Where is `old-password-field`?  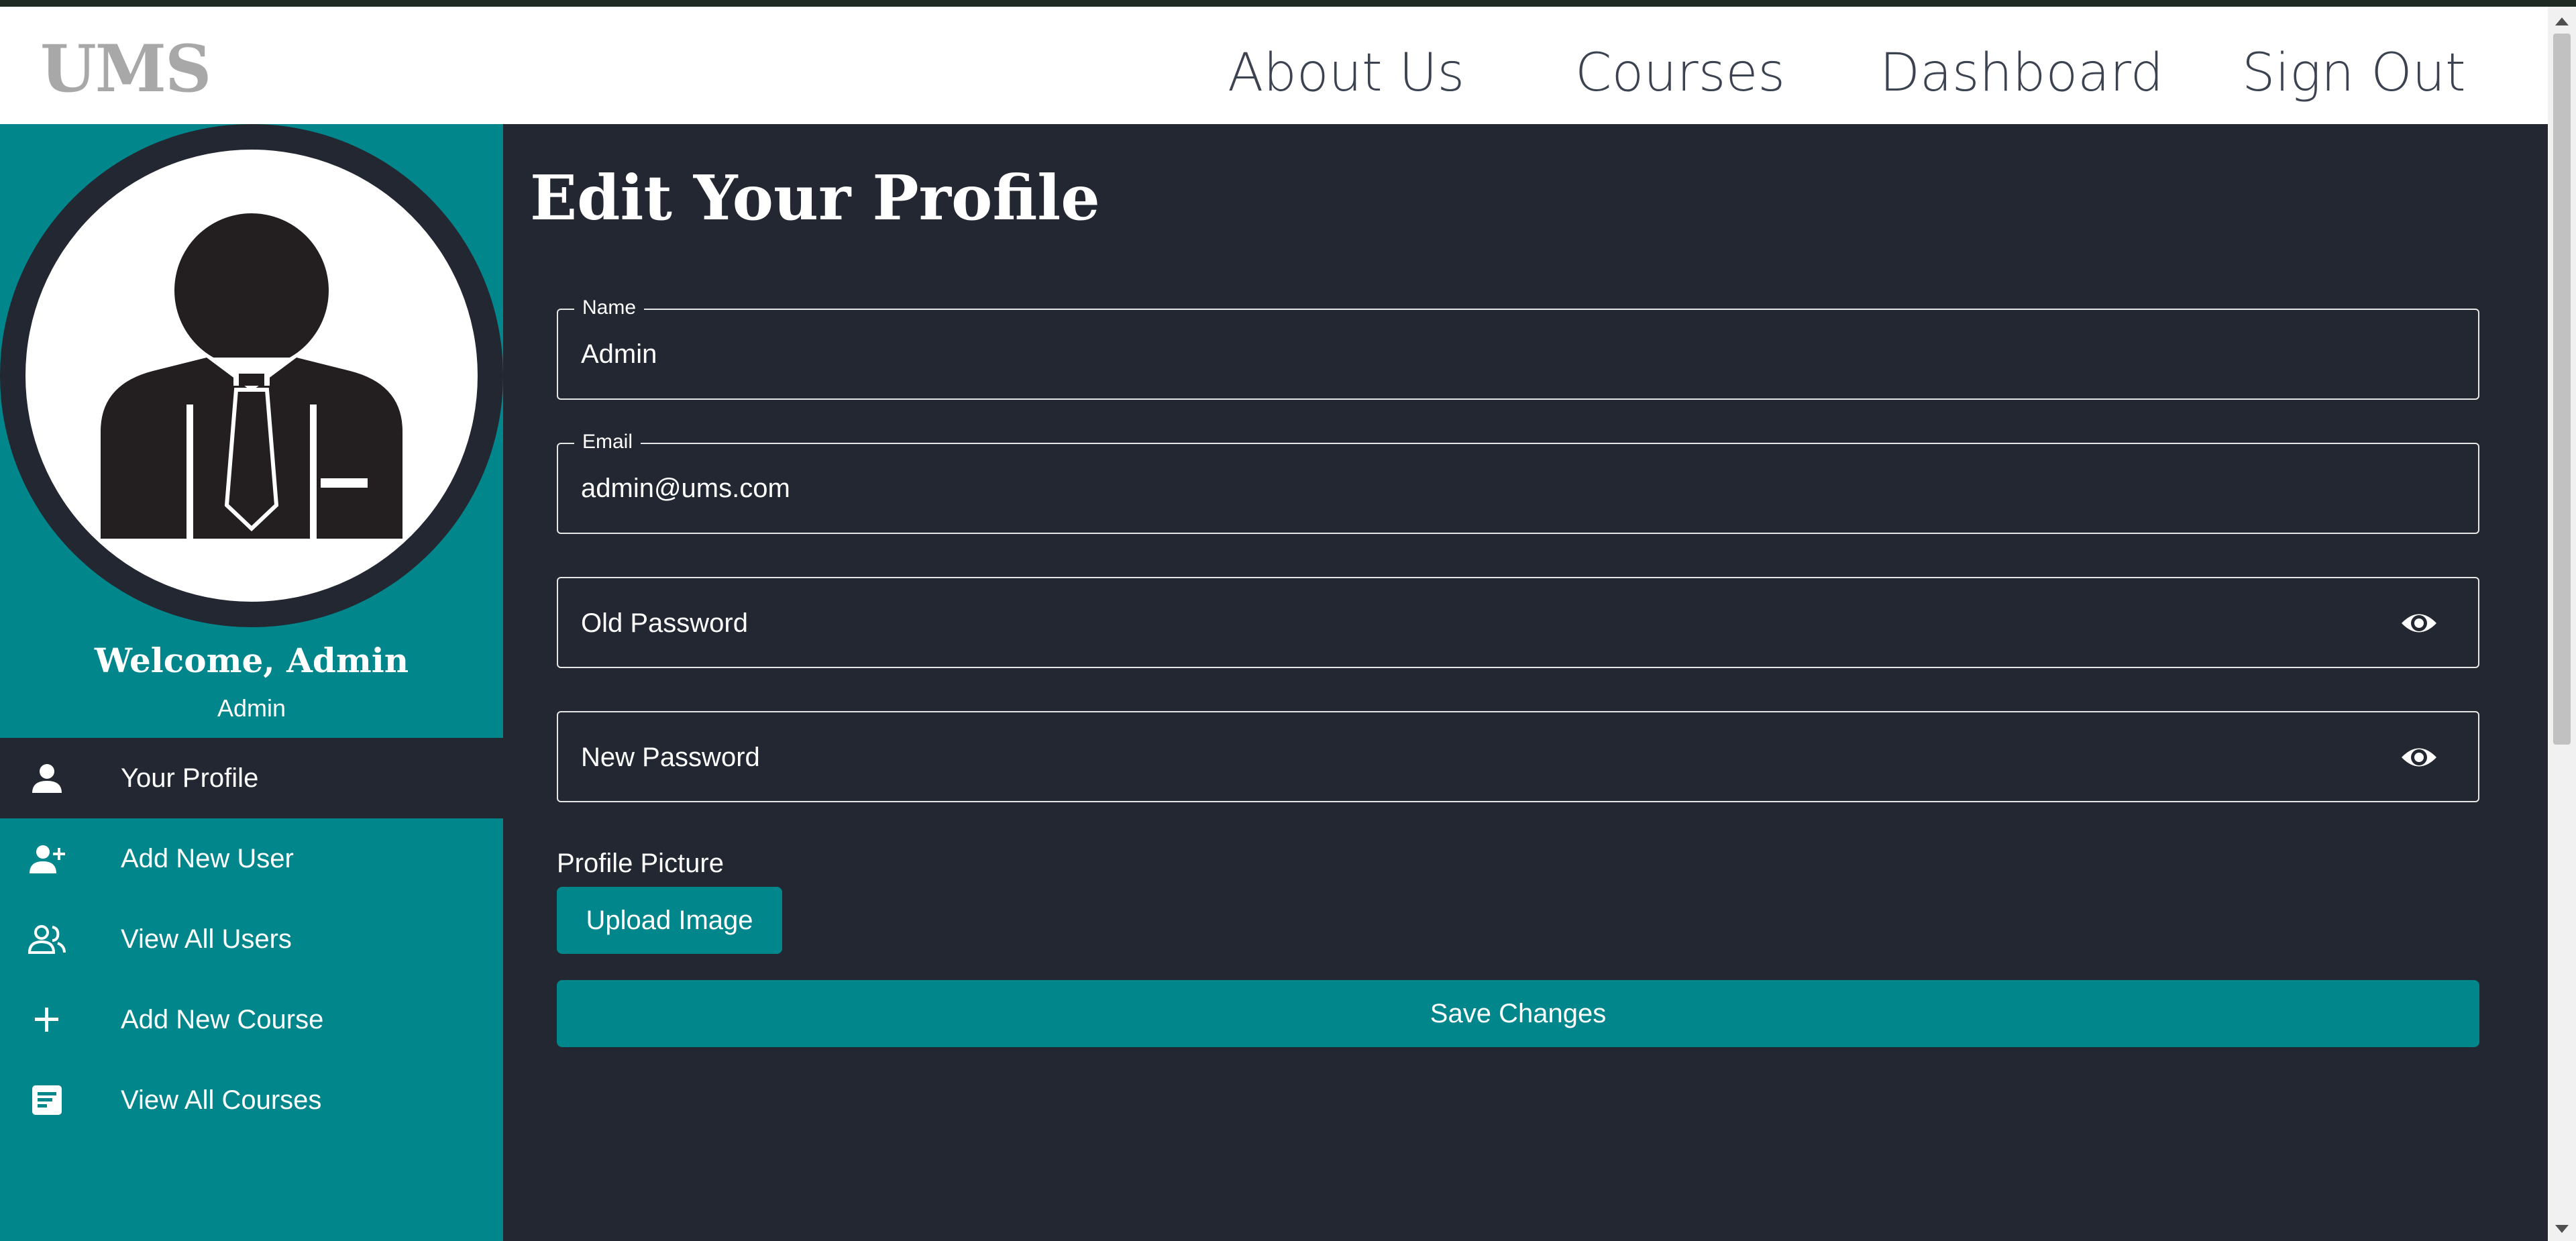
old-password-field is located at coordinates (1518, 622).